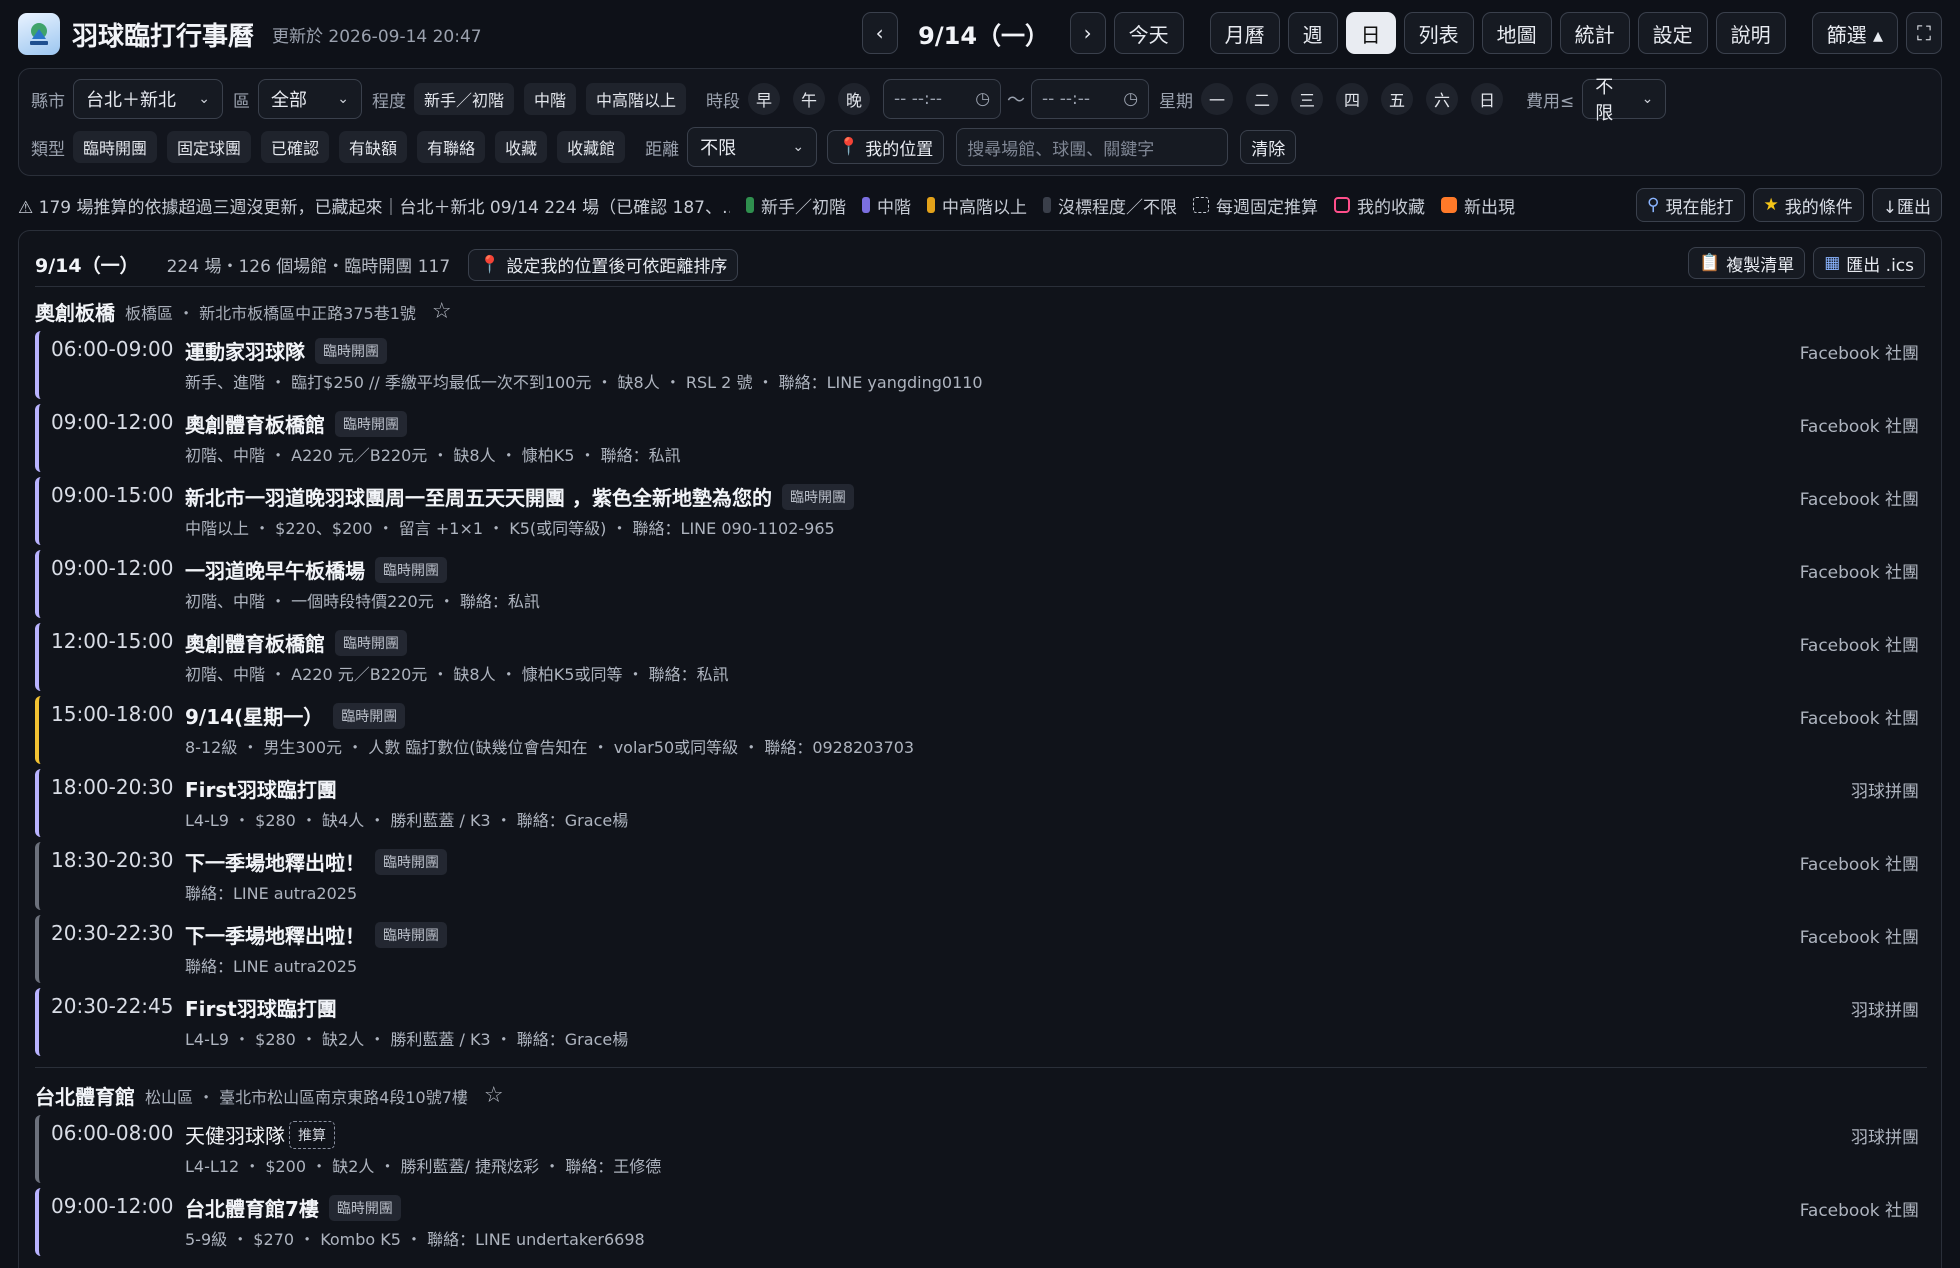 The image size is (1960, 1268). What do you see at coordinates (1808, 205) in the screenshot?
I see `my-conditions-button: ★ 我的條件` at bounding box center [1808, 205].